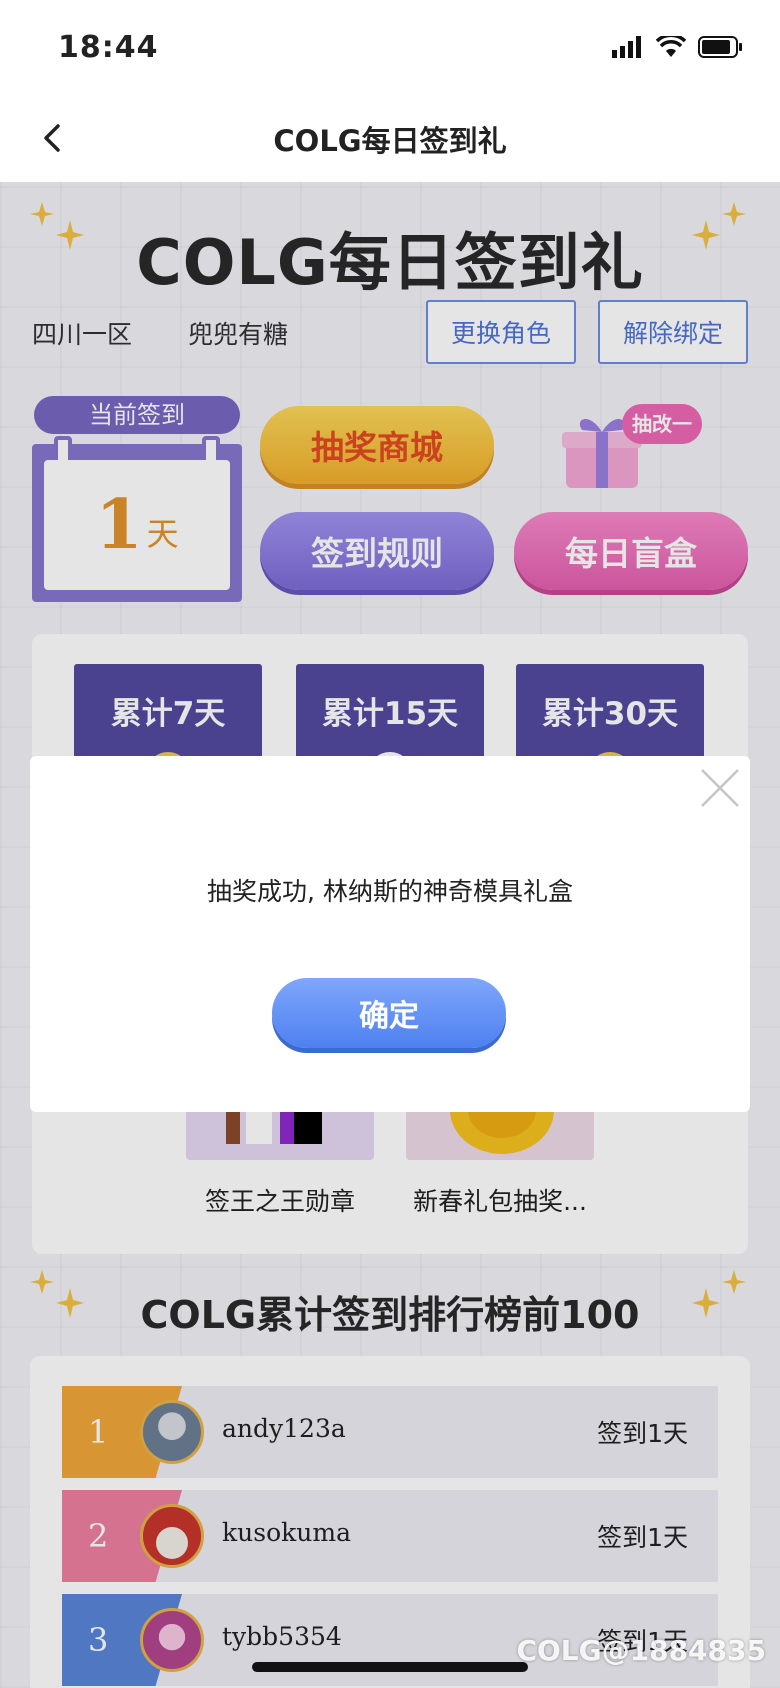 Image resolution: width=780 pixels, height=1688 pixels. Describe the element at coordinates (641, 1650) in the screenshot. I see `watermark: COLG@1884835` at that location.